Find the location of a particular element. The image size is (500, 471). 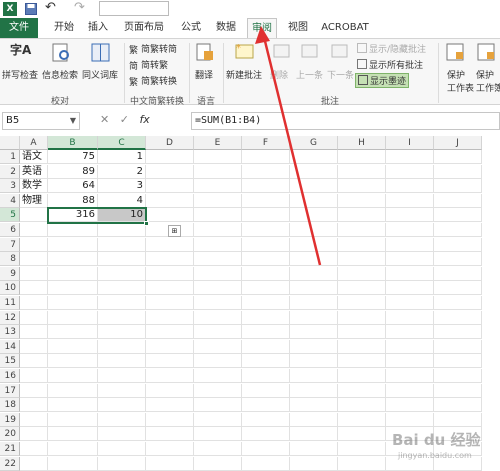

cell-c12 is located at coordinates (122, 317).